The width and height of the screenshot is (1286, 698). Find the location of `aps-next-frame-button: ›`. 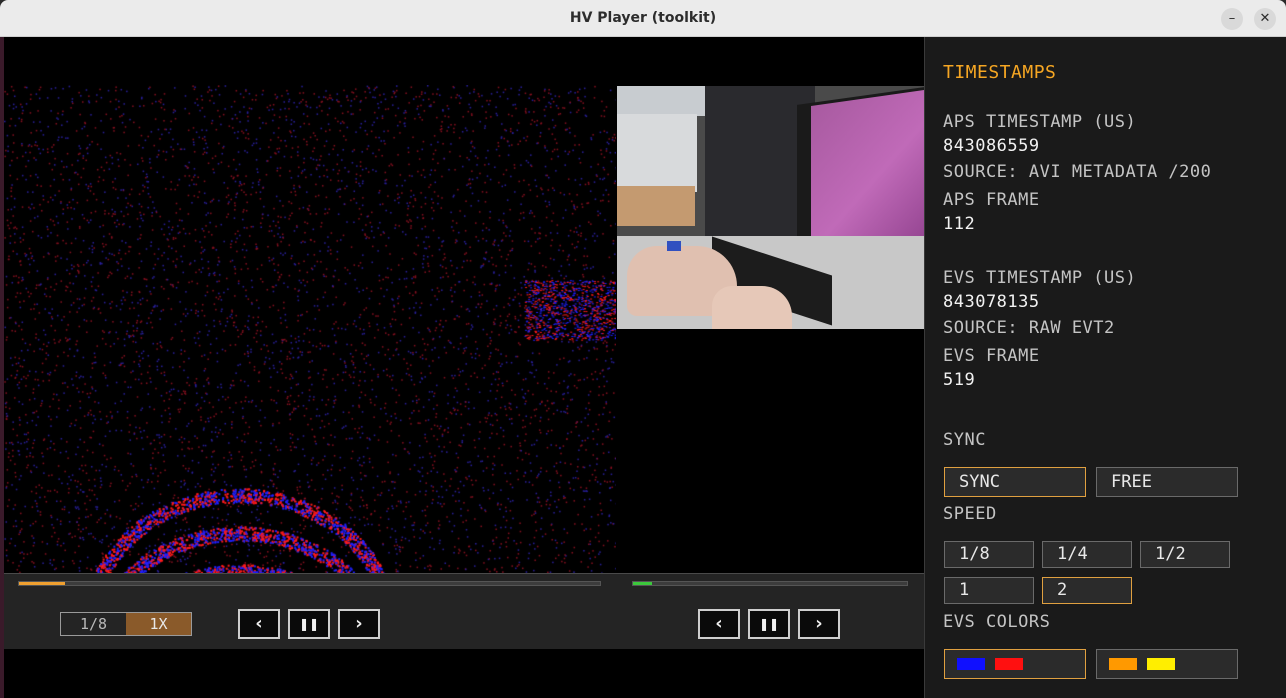

aps-next-frame-button: › is located at coordinates (359, 624).